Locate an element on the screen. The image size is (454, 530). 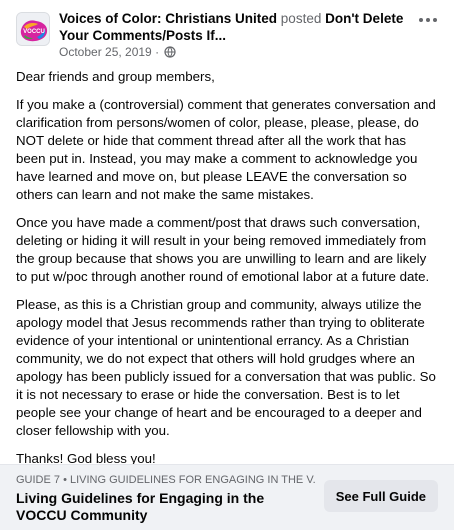
group-logo-icon: VOCCU is located at coordinates (33, 29).